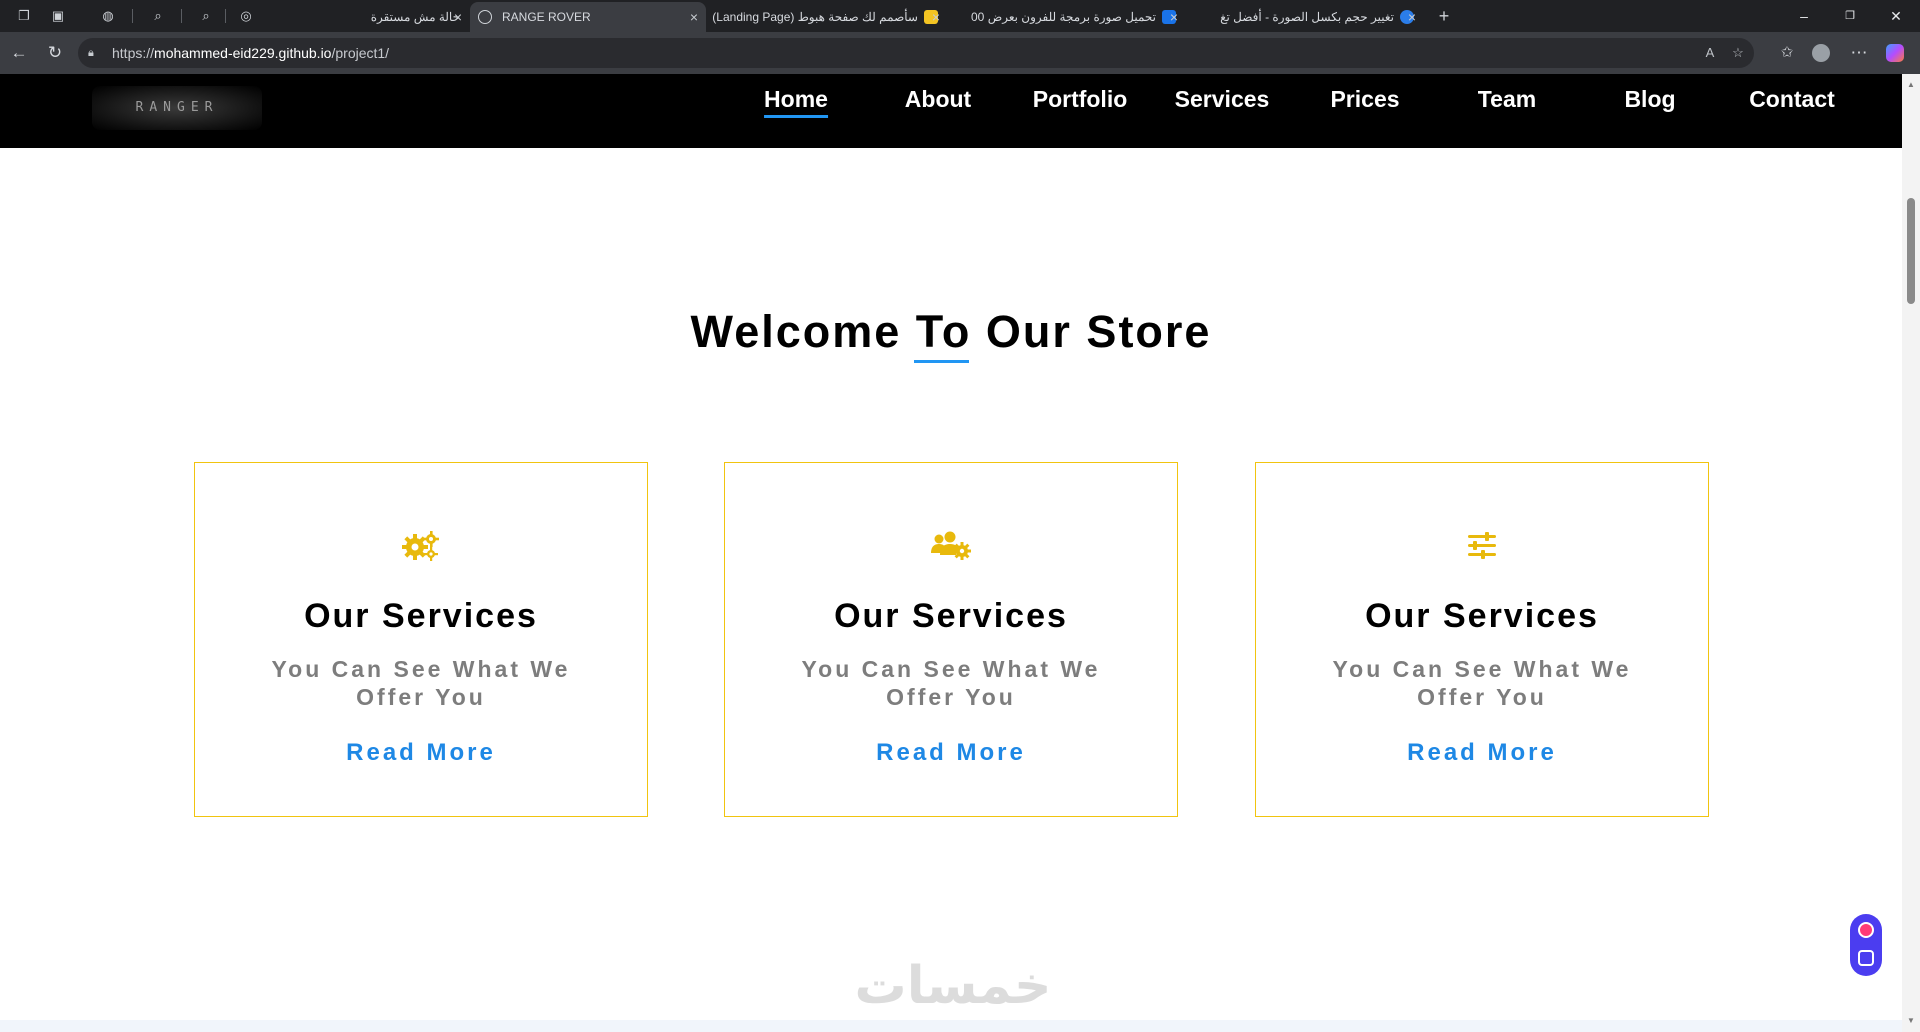  I want to click on tab-3: تحميل صورة برمجة للفرون بعرض 00 ×, so click(1068, 17).